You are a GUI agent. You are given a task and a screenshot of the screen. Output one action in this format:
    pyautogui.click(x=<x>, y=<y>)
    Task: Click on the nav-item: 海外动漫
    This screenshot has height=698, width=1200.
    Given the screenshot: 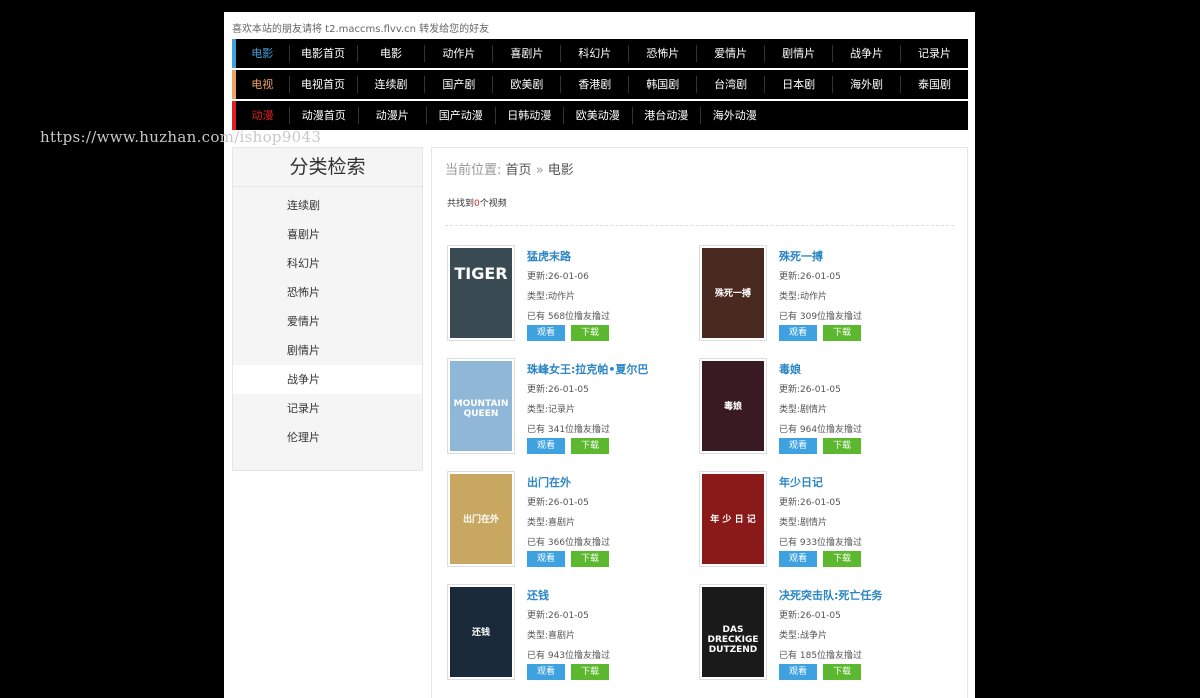 What is the action you would take?
    pyautogui.click(x=735, y=115)
    